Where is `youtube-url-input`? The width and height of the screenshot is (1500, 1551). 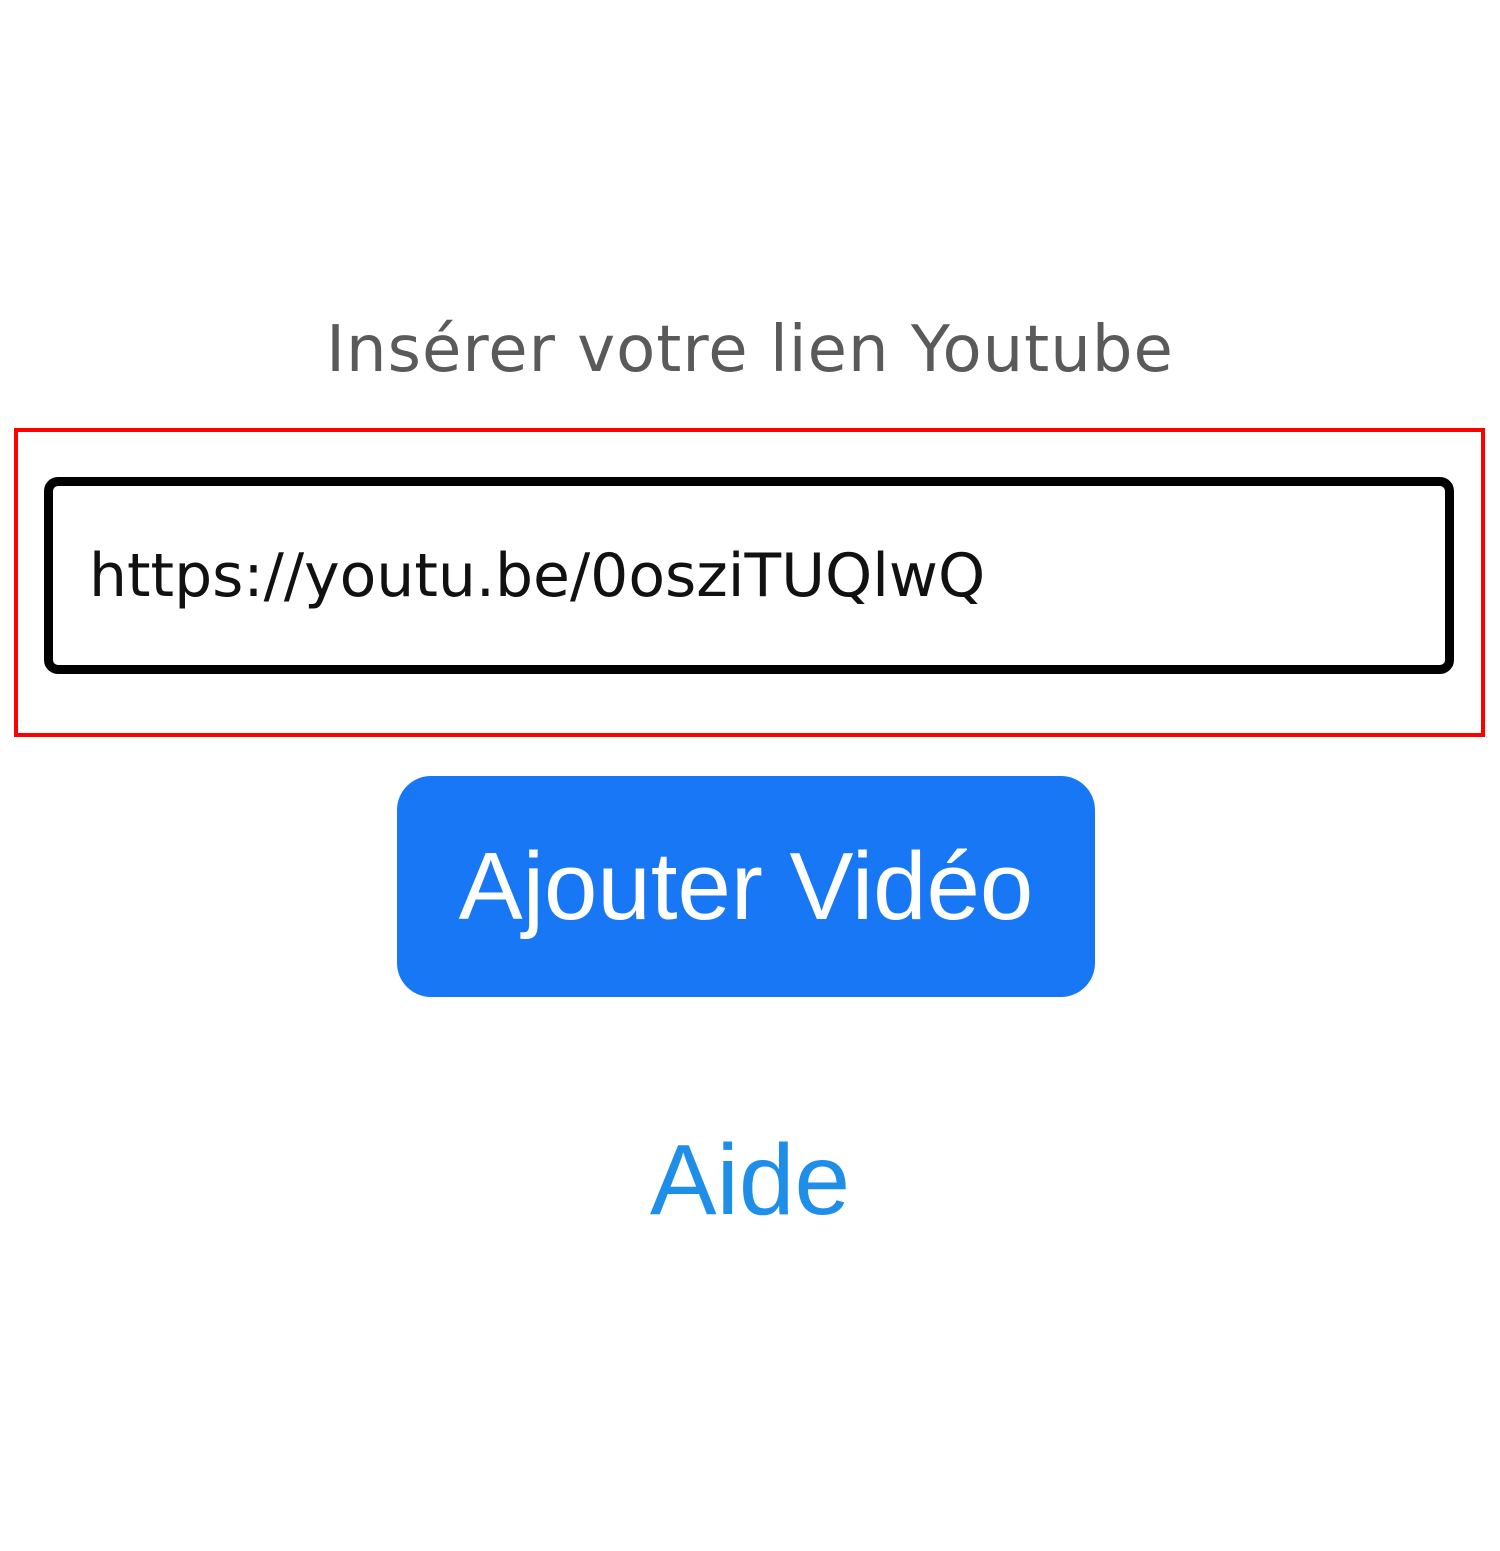 youtube-url-input is located at coordinates (749, 575).